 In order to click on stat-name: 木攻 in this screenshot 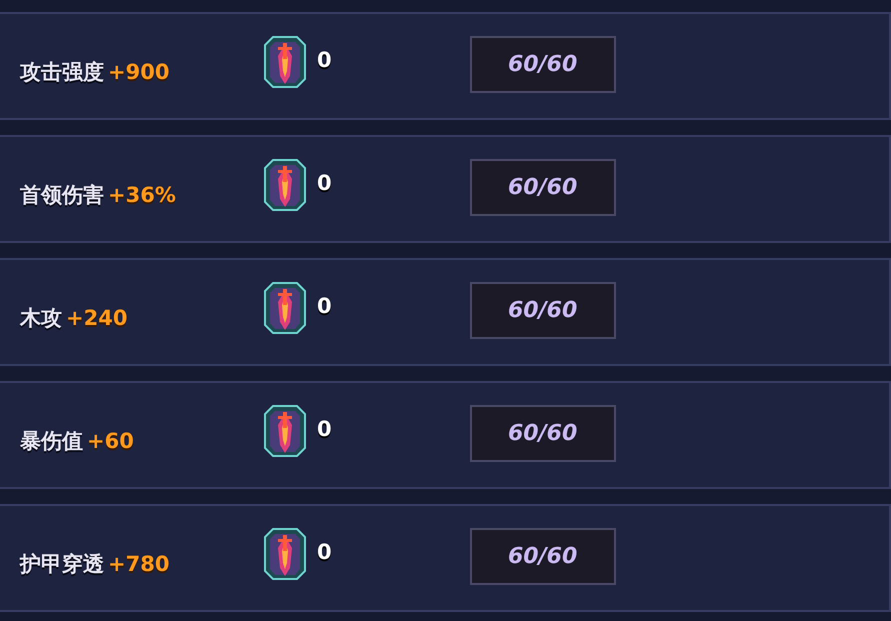, I will do `click(41, 318)`.